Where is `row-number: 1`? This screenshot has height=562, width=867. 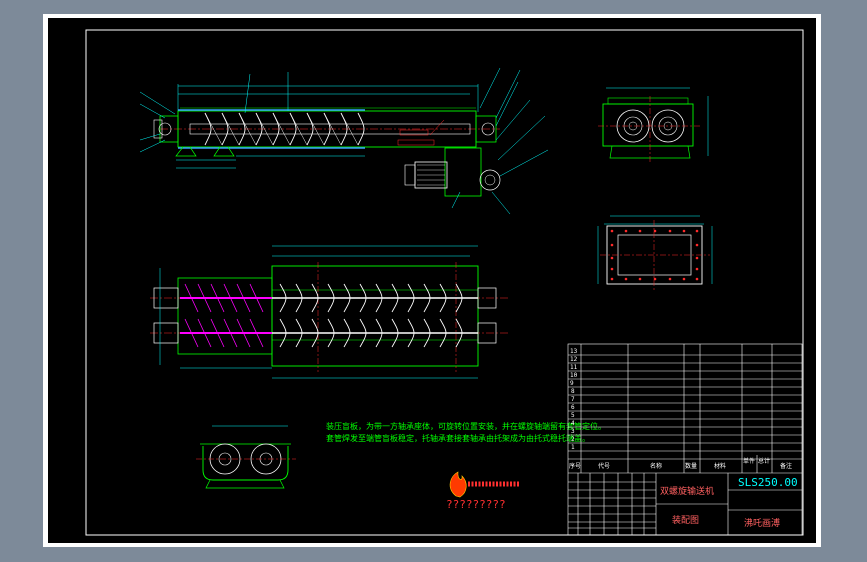
row-number: 1 is located at coordinates (573, 447).